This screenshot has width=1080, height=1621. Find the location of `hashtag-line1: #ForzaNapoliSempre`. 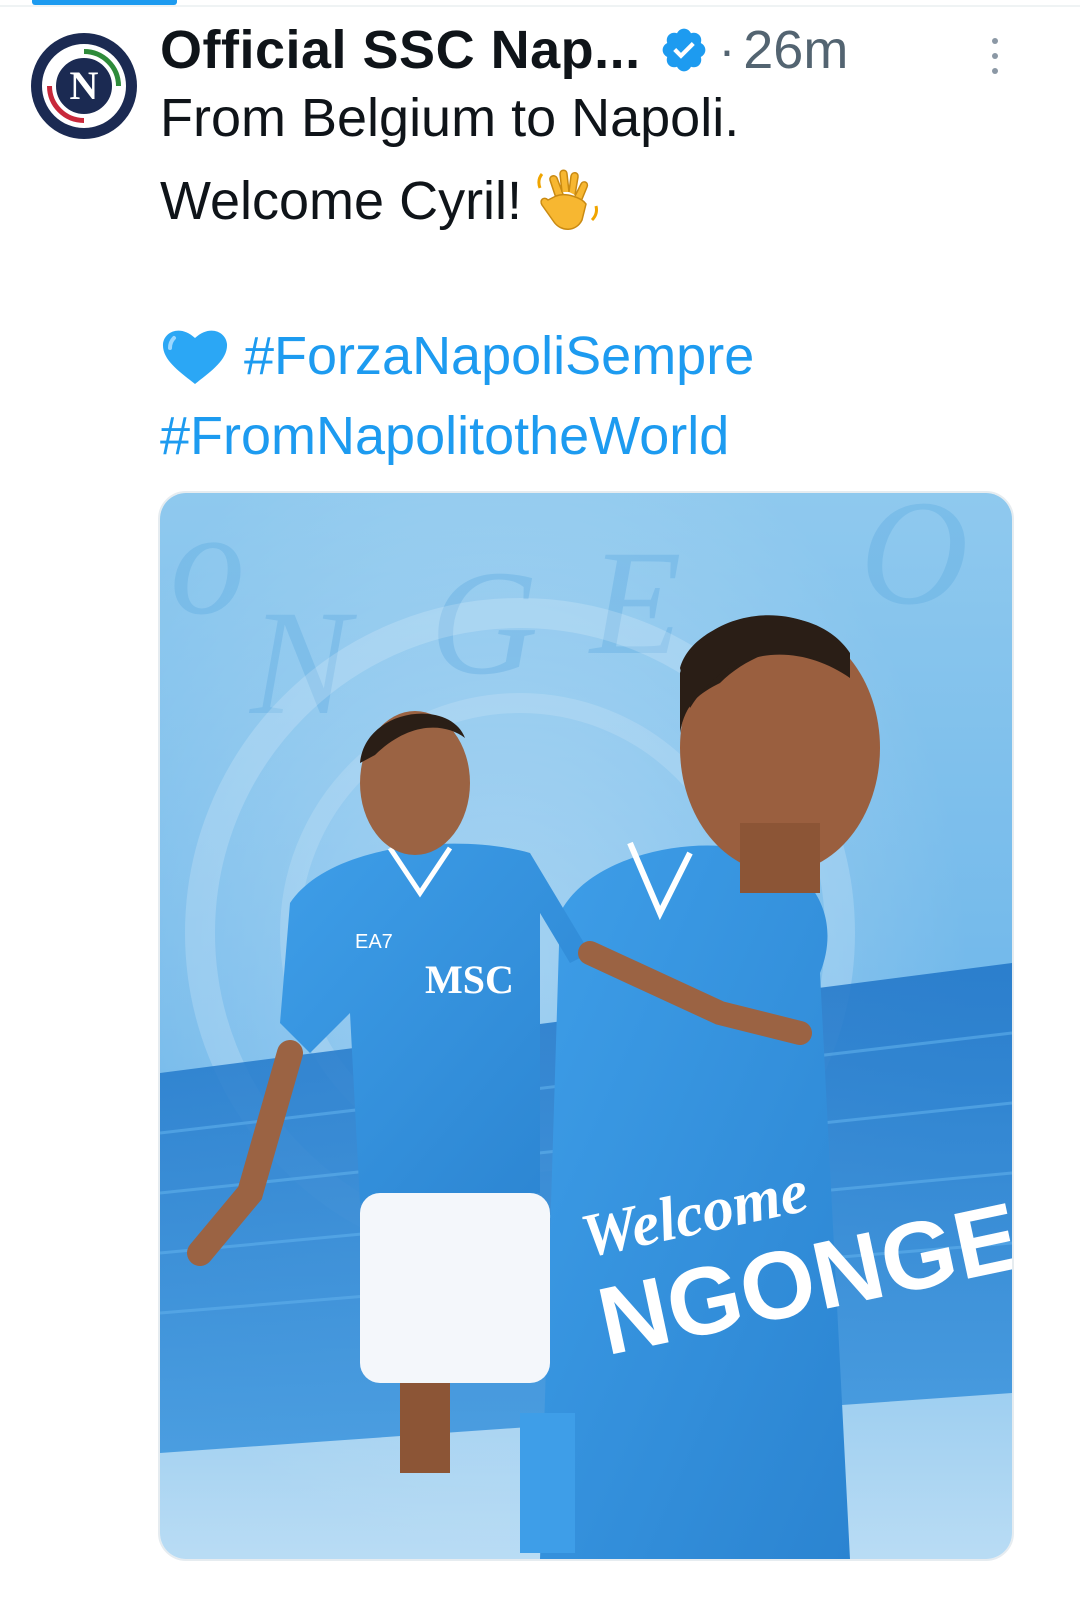

hashtag-line1: #ForzaNapoliSempre is located at coordinates (457, 356).